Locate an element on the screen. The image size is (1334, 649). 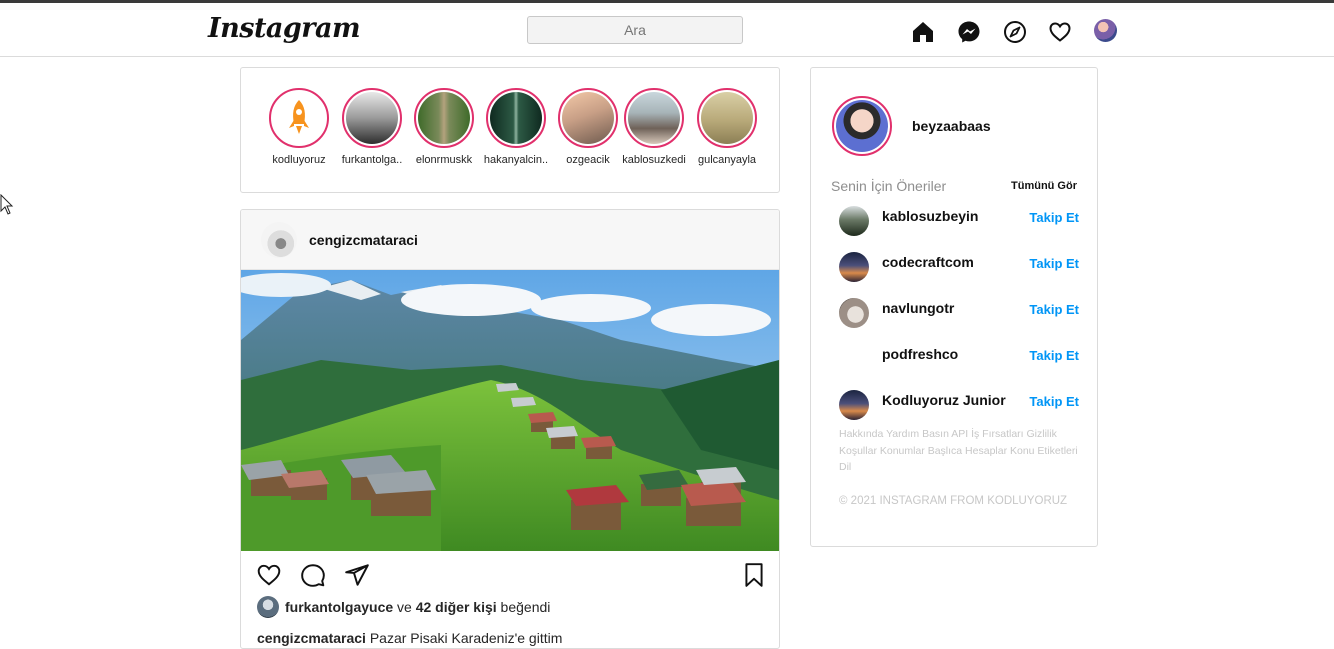
post-actions-bar is located at coordinates (510, 575).